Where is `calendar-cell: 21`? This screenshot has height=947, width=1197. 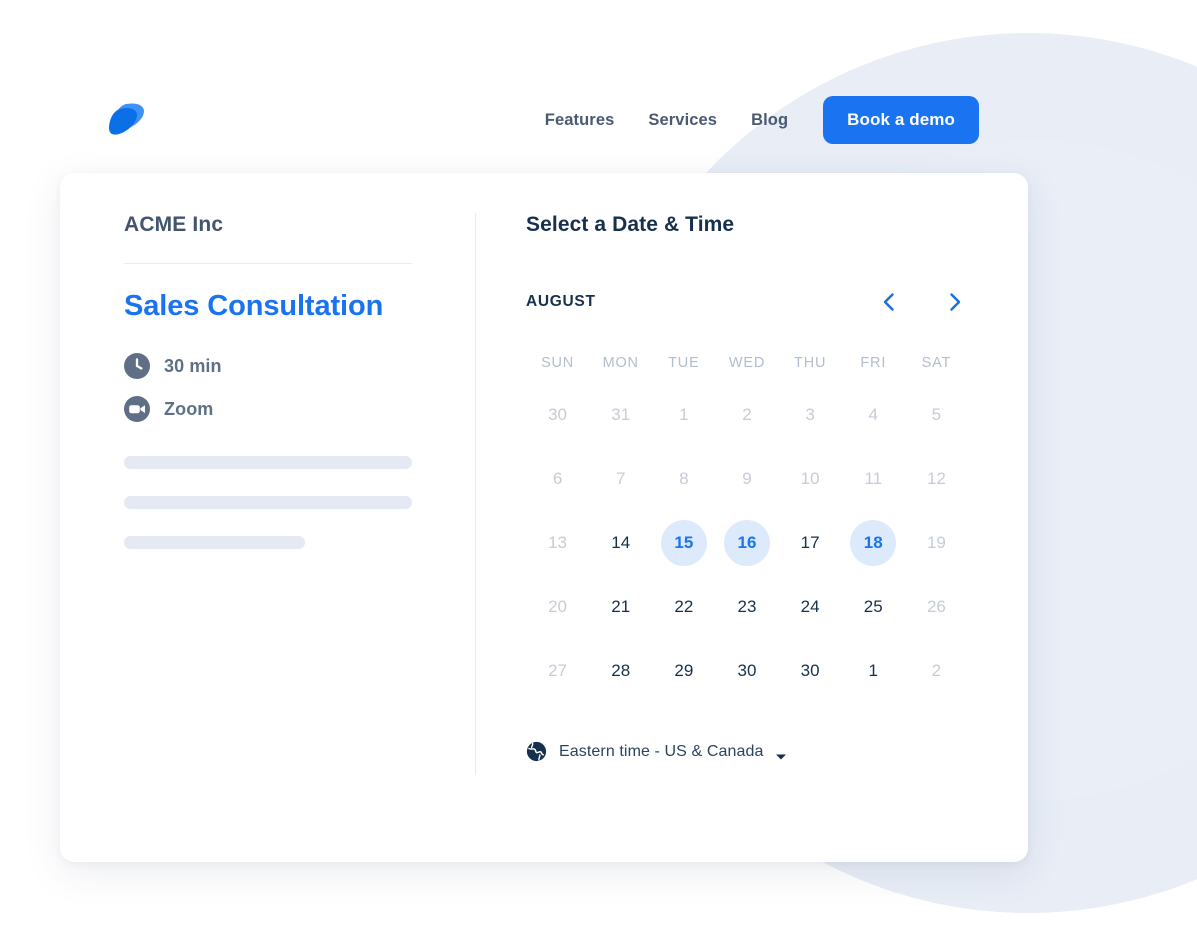 calendar-cell: 21 is located at coordinates (620, 607).